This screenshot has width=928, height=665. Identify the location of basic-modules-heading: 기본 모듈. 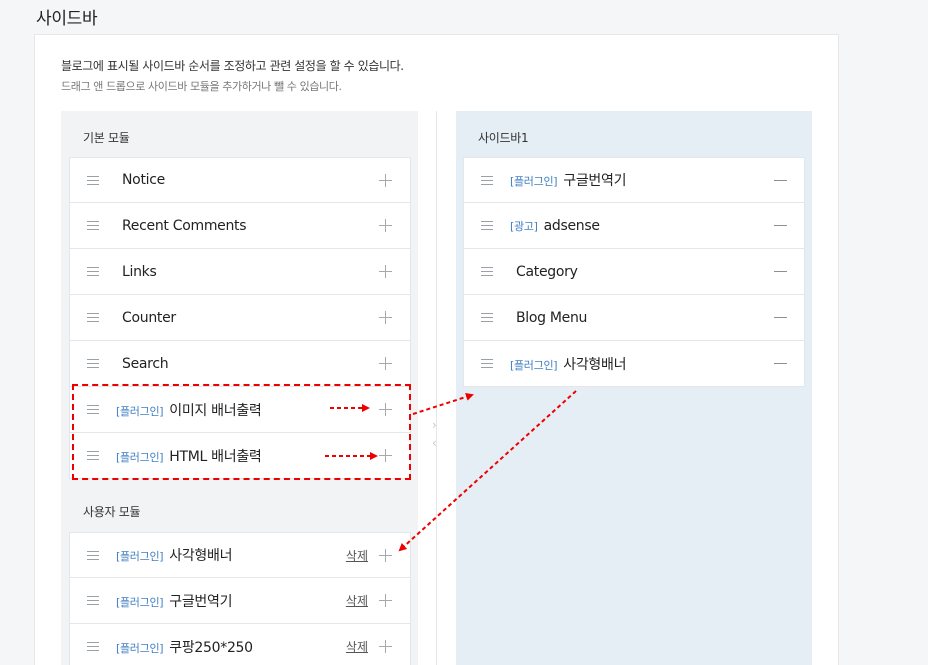
(106, 138).